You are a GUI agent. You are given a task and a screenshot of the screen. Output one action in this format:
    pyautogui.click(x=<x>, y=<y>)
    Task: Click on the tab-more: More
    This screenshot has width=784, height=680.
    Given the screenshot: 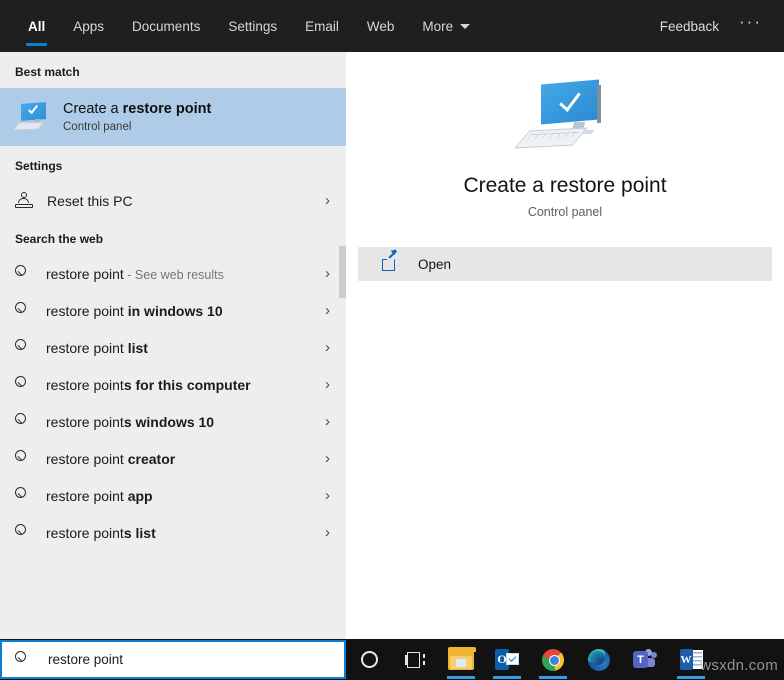 What is the action you would take?
    pyautogui.click(x=446, y=26)
    